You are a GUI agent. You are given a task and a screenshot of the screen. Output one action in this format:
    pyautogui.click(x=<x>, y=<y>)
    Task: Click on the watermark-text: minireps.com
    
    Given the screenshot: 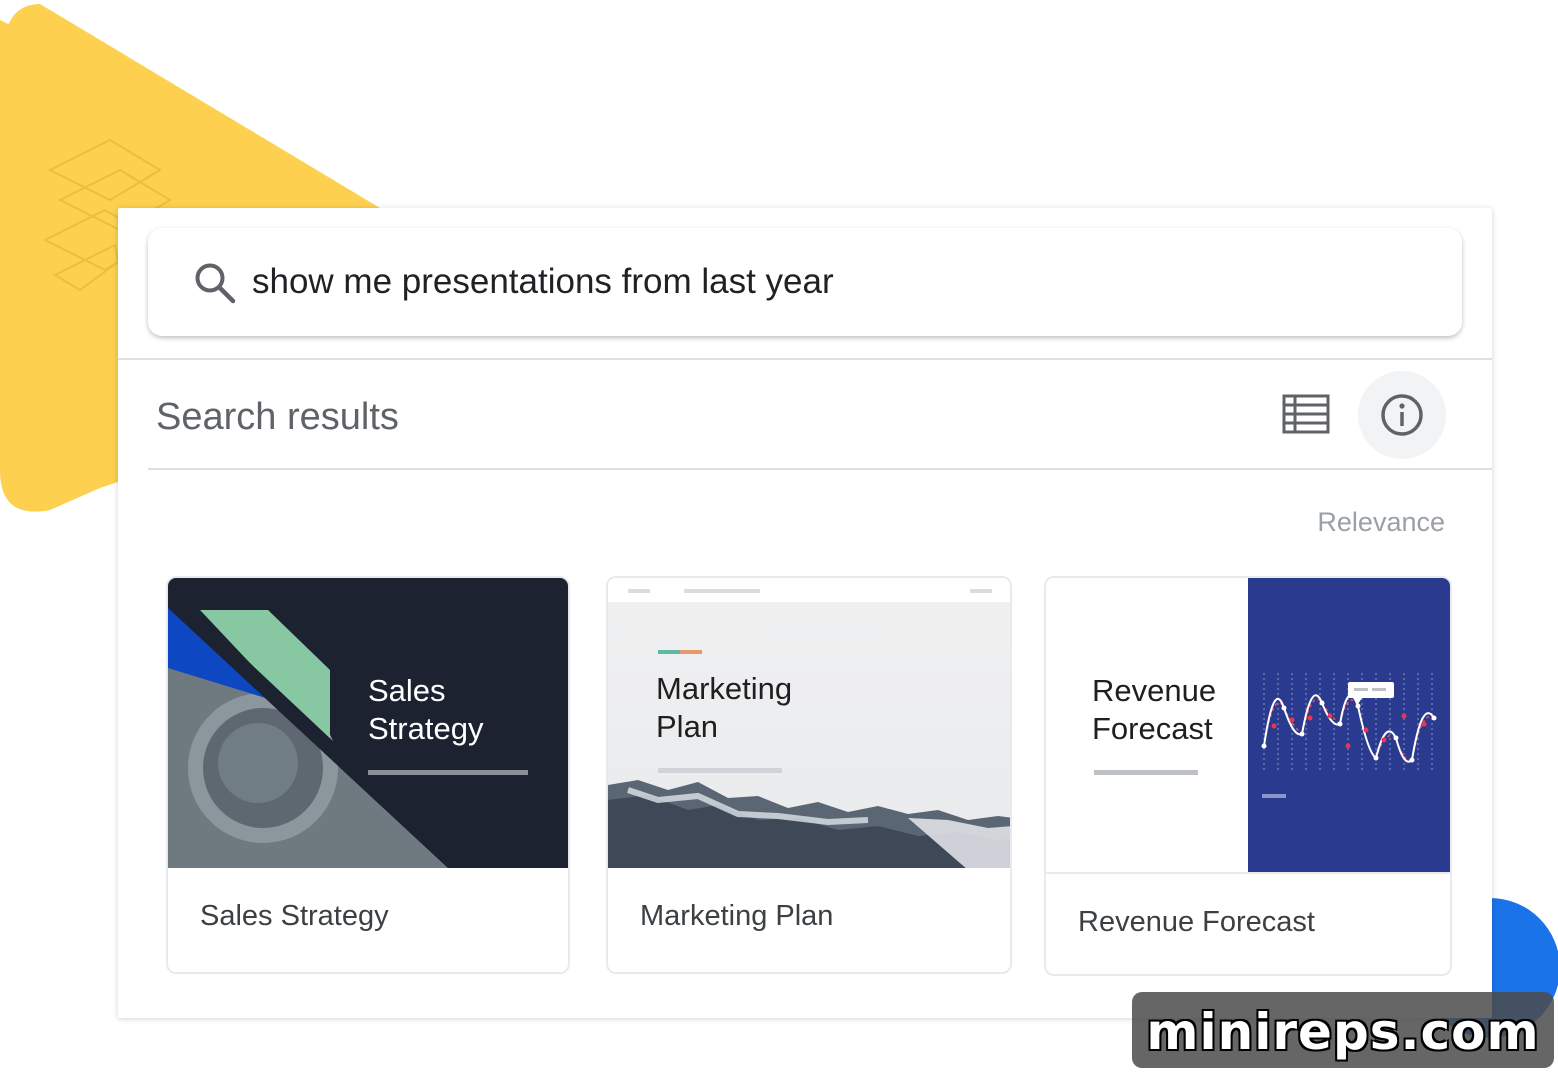 What is the action you would take?
    pyautogui.click(x=1343, y=1032)
    